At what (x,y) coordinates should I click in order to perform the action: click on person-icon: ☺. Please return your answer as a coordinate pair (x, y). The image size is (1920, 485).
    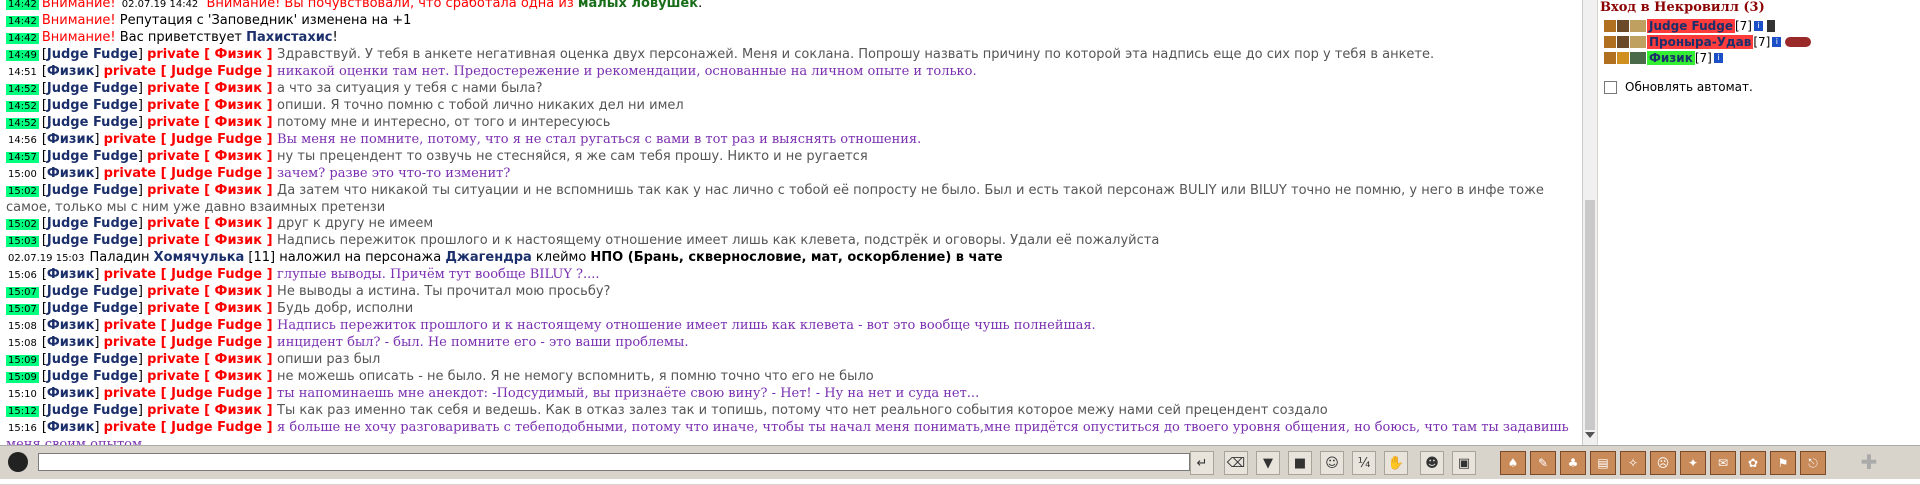
    Looking at the image, I should click on (1332, 463).